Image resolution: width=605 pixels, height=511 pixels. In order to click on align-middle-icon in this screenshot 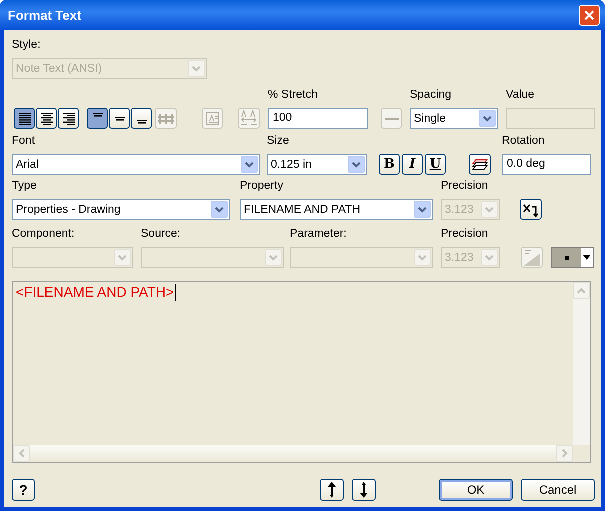, I will do `click(119, 118)`.